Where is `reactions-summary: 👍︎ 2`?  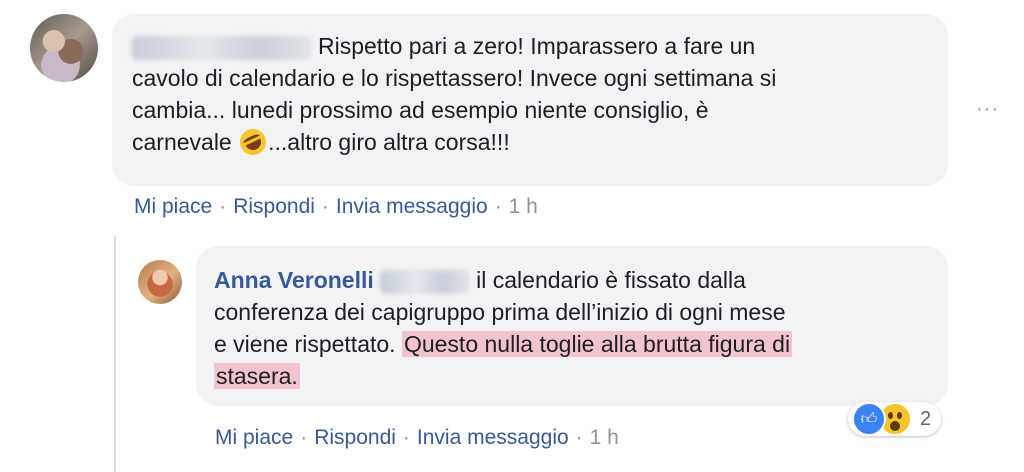 reactions-summary: 👍︎ 2 is located at coordinates (895, 419).